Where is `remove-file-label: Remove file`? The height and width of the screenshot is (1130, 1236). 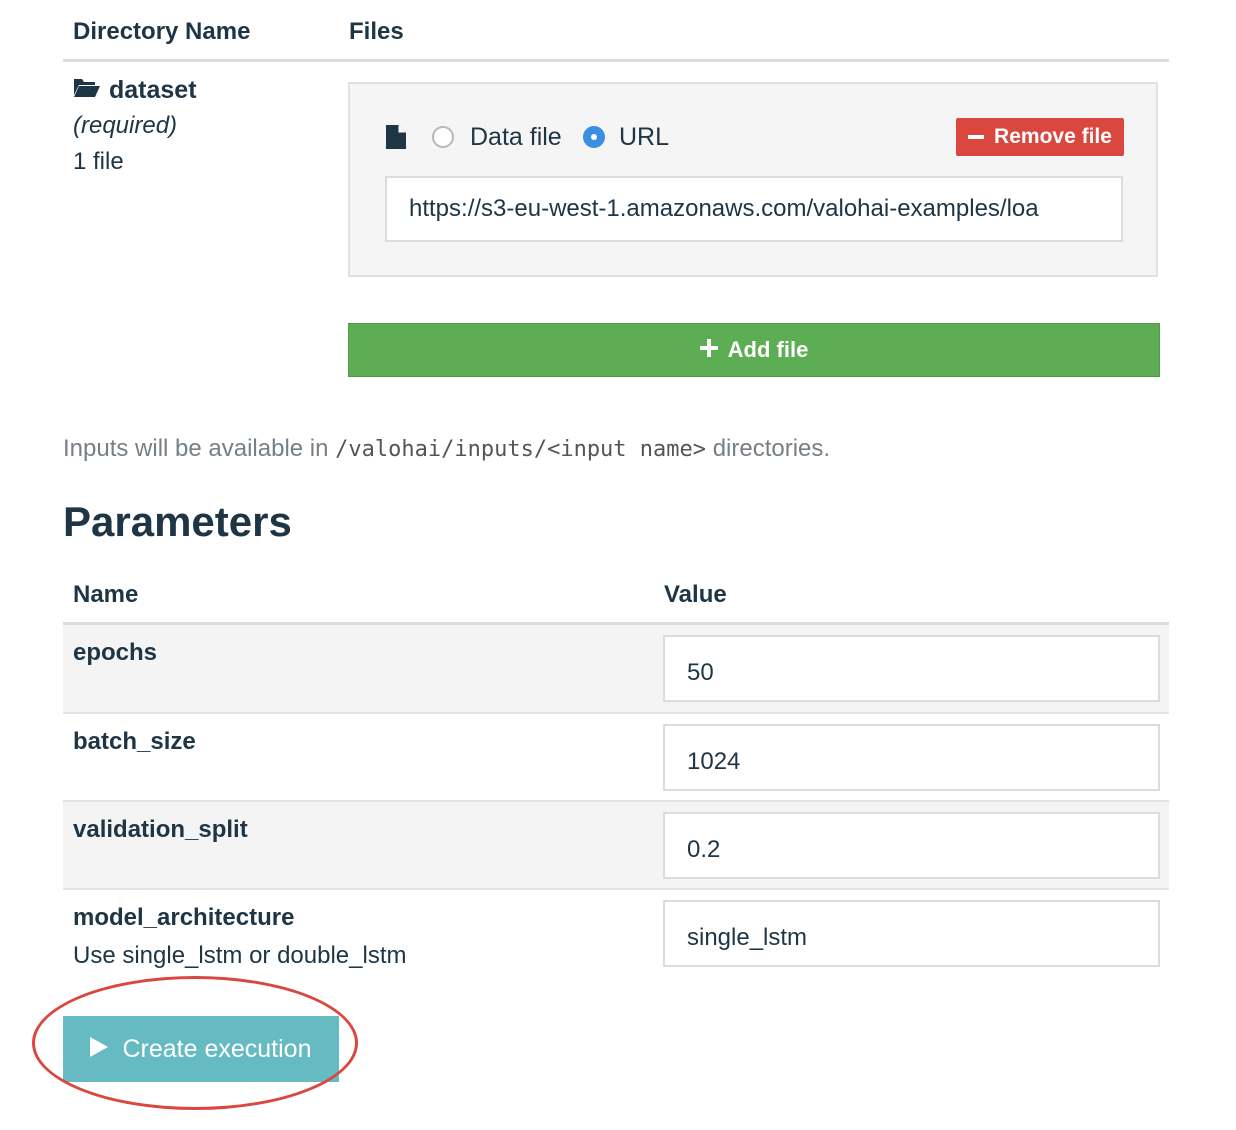 remove-file-label: Remove file is located at coordinates (1053, 136).